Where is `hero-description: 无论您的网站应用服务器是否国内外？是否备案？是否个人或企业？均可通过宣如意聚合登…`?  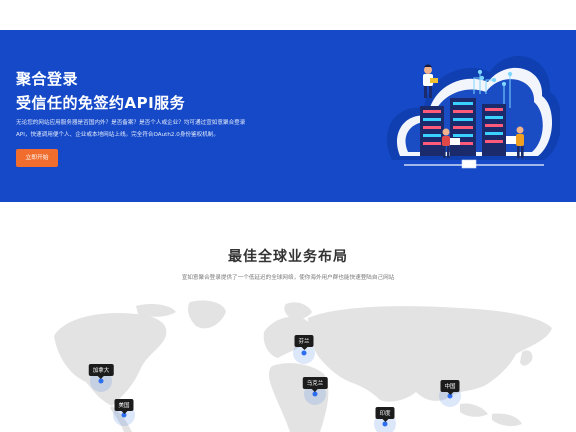 hero-description: 无论您的网站应用服务器是否国内外？是否备案？是否个人或企业？均可通过宣如意聚合登… is located at coordinates (151, 129).